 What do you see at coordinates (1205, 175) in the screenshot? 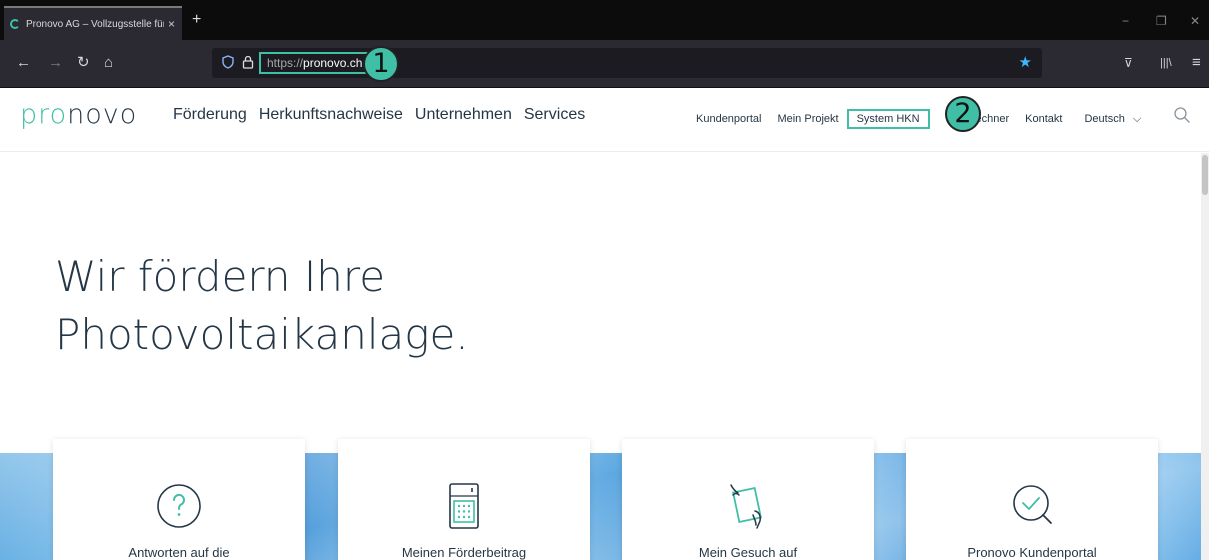
I see `scrollbar-thumb` at bounding box center [1205, 175].